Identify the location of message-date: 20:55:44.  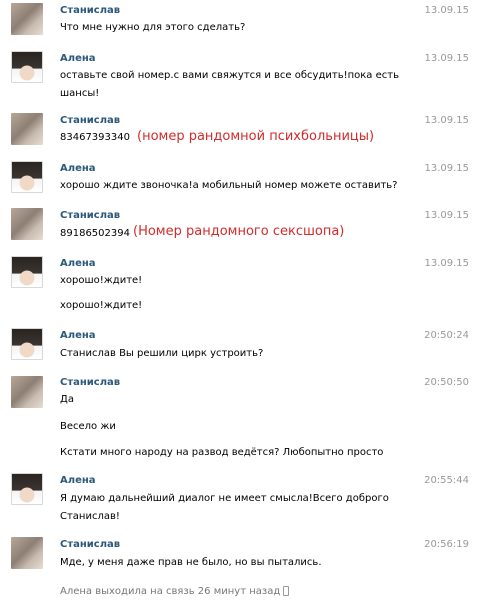
(446, 480).